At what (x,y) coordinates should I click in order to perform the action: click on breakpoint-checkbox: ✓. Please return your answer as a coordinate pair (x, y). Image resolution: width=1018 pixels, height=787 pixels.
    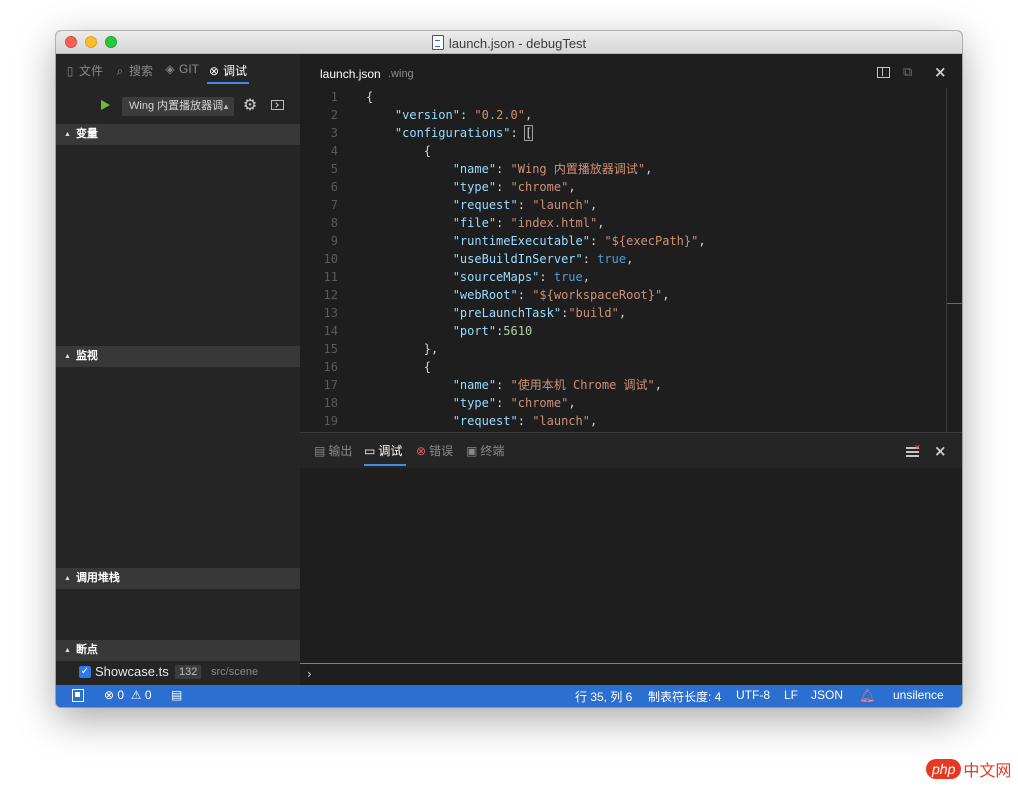
    Looking at the image, I should click on (85, 672).